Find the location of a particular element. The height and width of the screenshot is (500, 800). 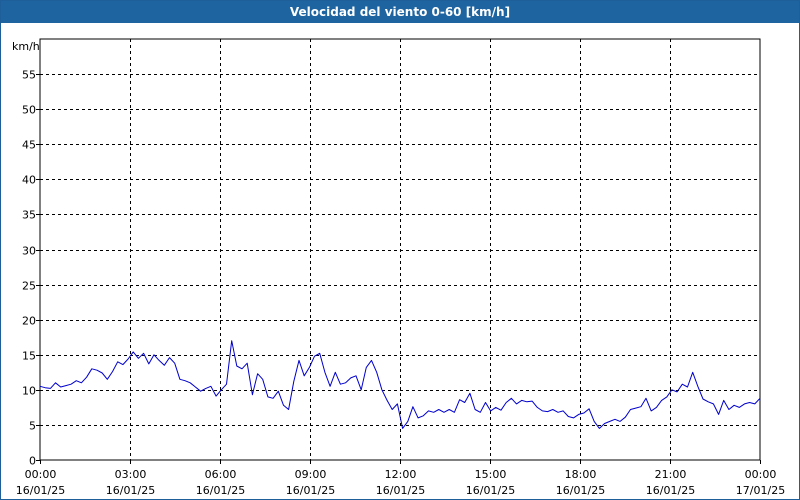

y-tick-label: 15 is located at coordinates (29, 356).